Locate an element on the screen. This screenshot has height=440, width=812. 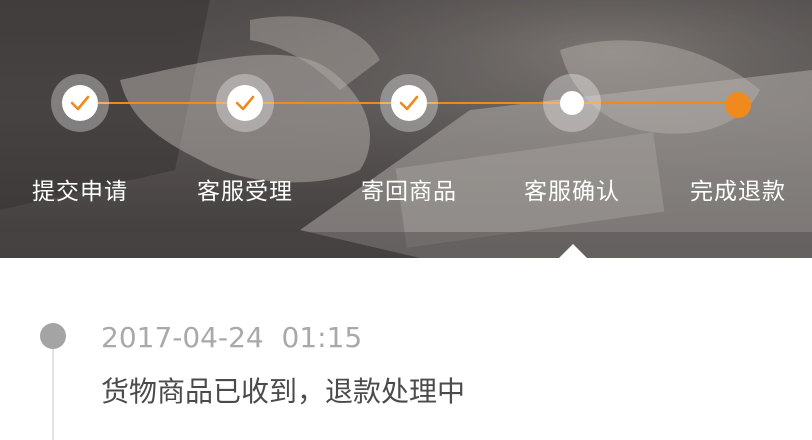
step-node-submit is located at coordinates (80, 103).